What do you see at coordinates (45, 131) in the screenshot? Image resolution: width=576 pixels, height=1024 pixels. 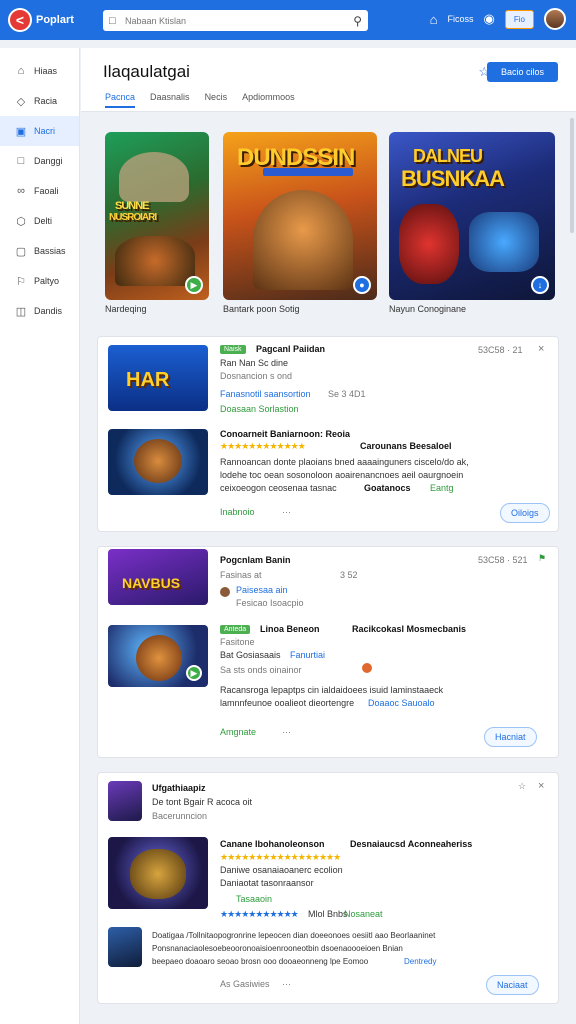 I see `sidebar-item-label: Nacri` at bounding box center [45, 131].